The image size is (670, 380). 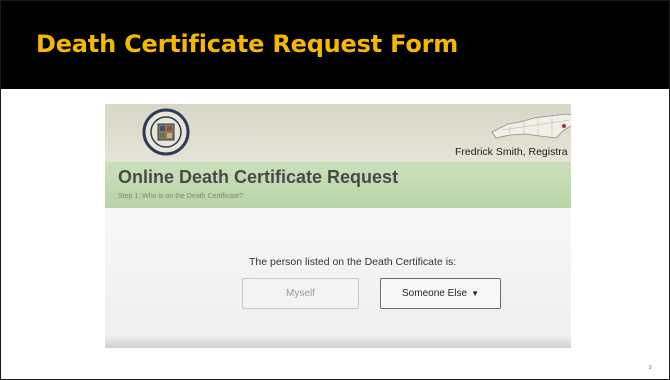 I want to click on someone-else-label: Someone Else, so click(x=435, y=293).